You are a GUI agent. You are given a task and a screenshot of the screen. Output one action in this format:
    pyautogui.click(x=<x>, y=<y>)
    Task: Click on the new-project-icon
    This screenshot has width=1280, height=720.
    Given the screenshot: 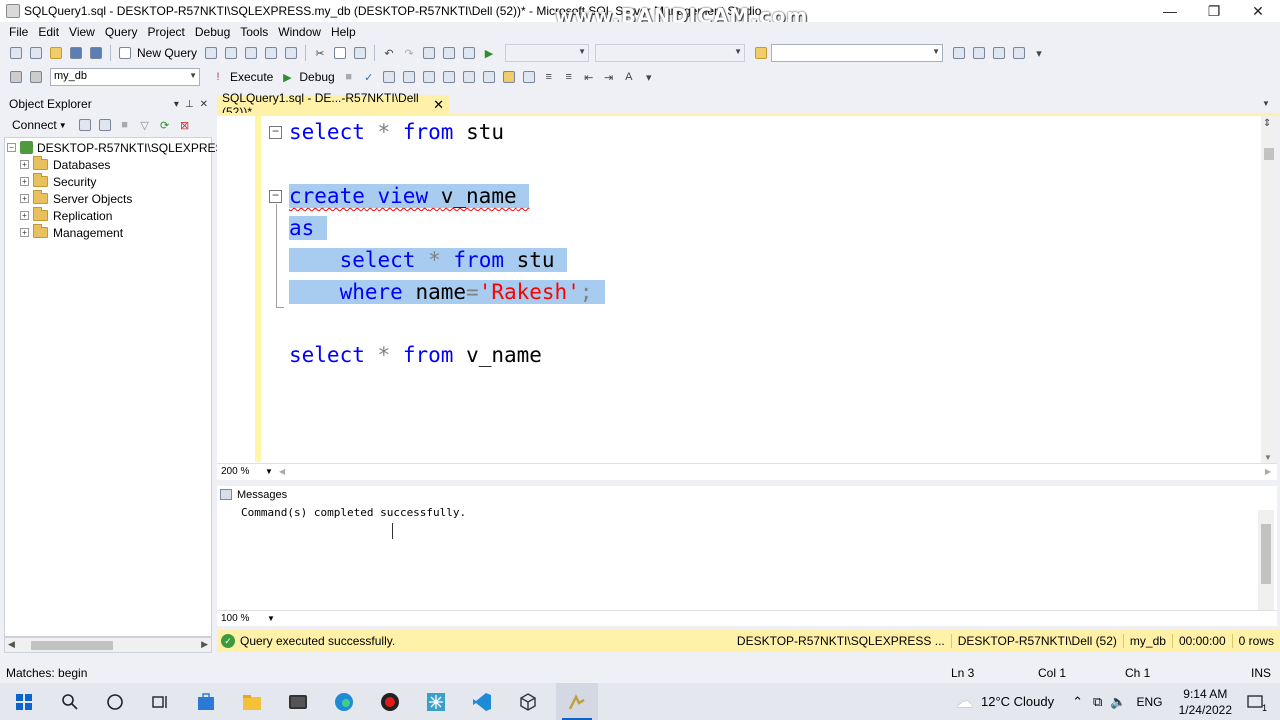 What is the action you would take?
    pyautogui.click(x=16, y=53)
    